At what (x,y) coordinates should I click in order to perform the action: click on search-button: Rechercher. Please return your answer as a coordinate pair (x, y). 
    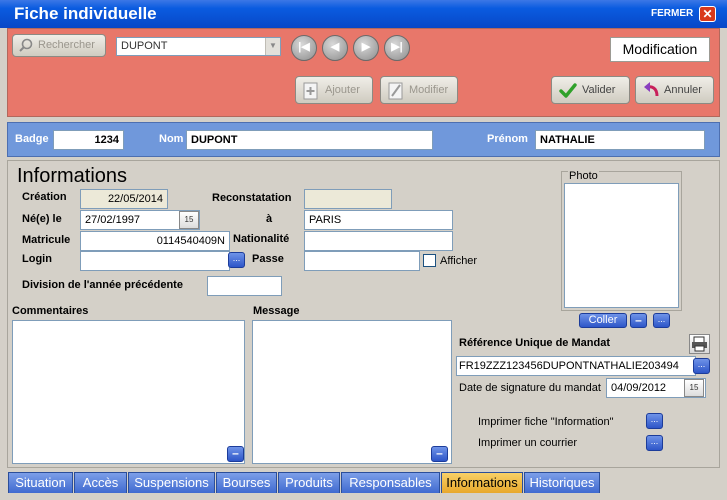
    Looking at the image, I should click on (59, 45).